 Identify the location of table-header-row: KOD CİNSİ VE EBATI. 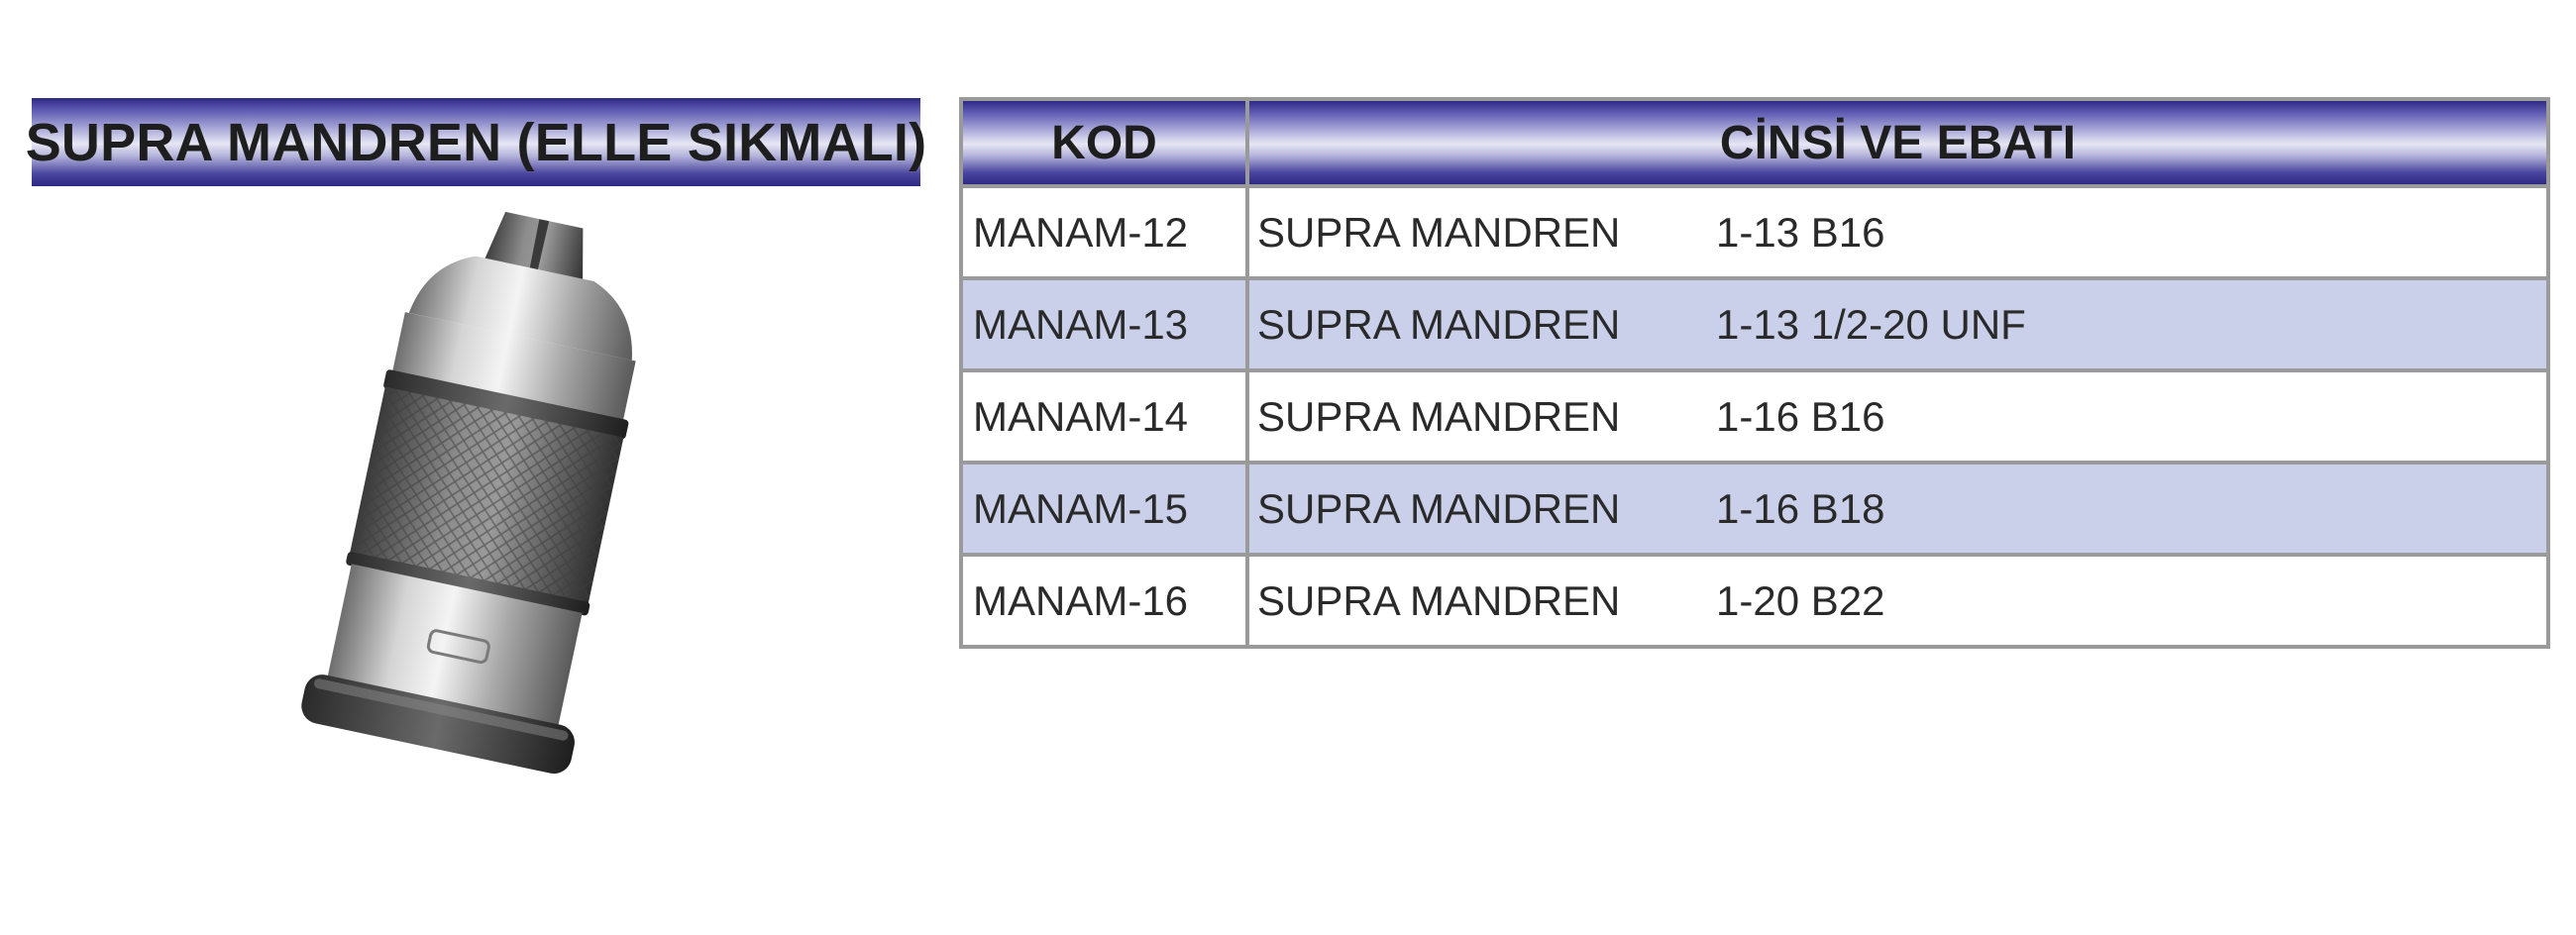
(1754, 142).